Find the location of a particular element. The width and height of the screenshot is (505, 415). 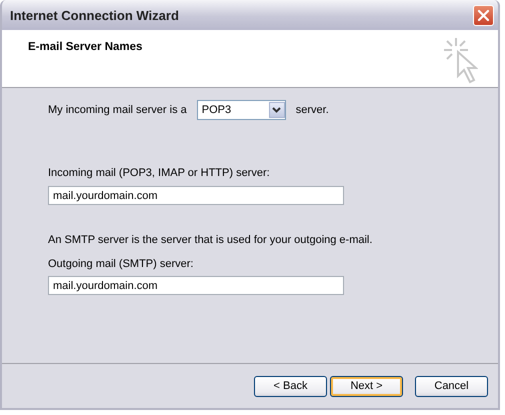

close-button is located at coordinates (483, 15).